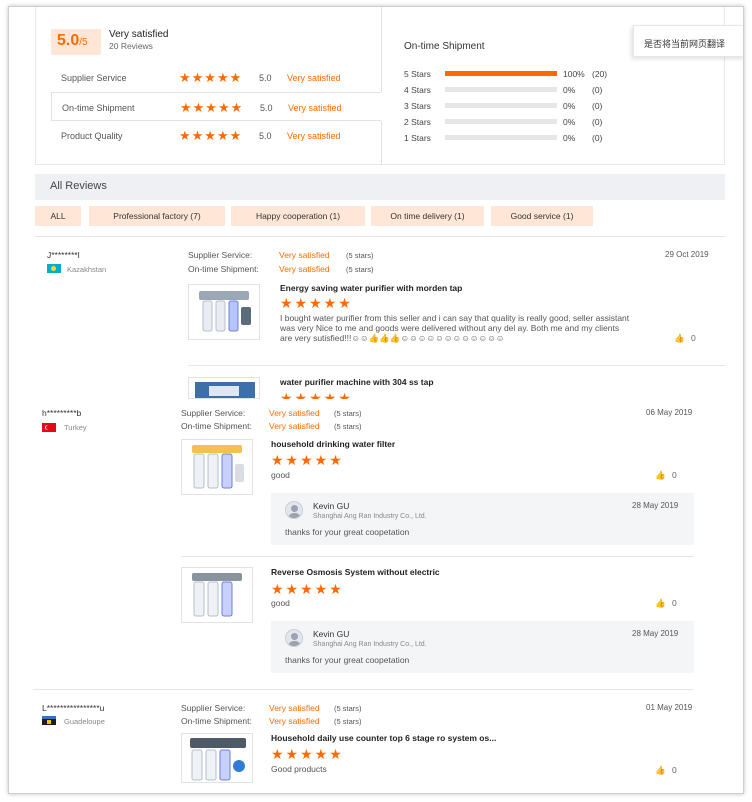 This screenshot has height=802, width=752. I want to click on filter-tag-label: Good service (1), so click(542, 216).